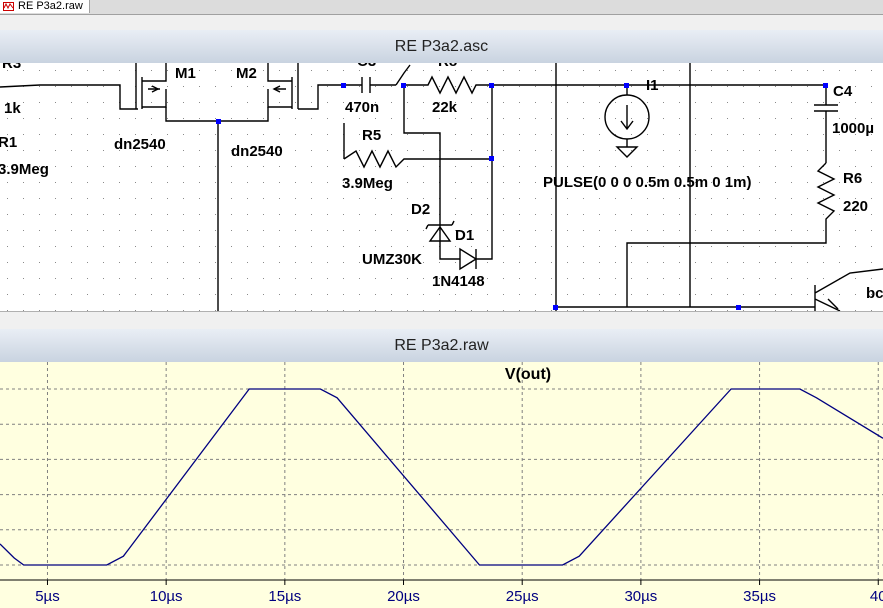 Image resolution: width=883 pixels, height=608 pixels. Describe the element at coordinates (24, 169) in the screenshot. I see `label-r1-value: 3.9Meg` at that location.